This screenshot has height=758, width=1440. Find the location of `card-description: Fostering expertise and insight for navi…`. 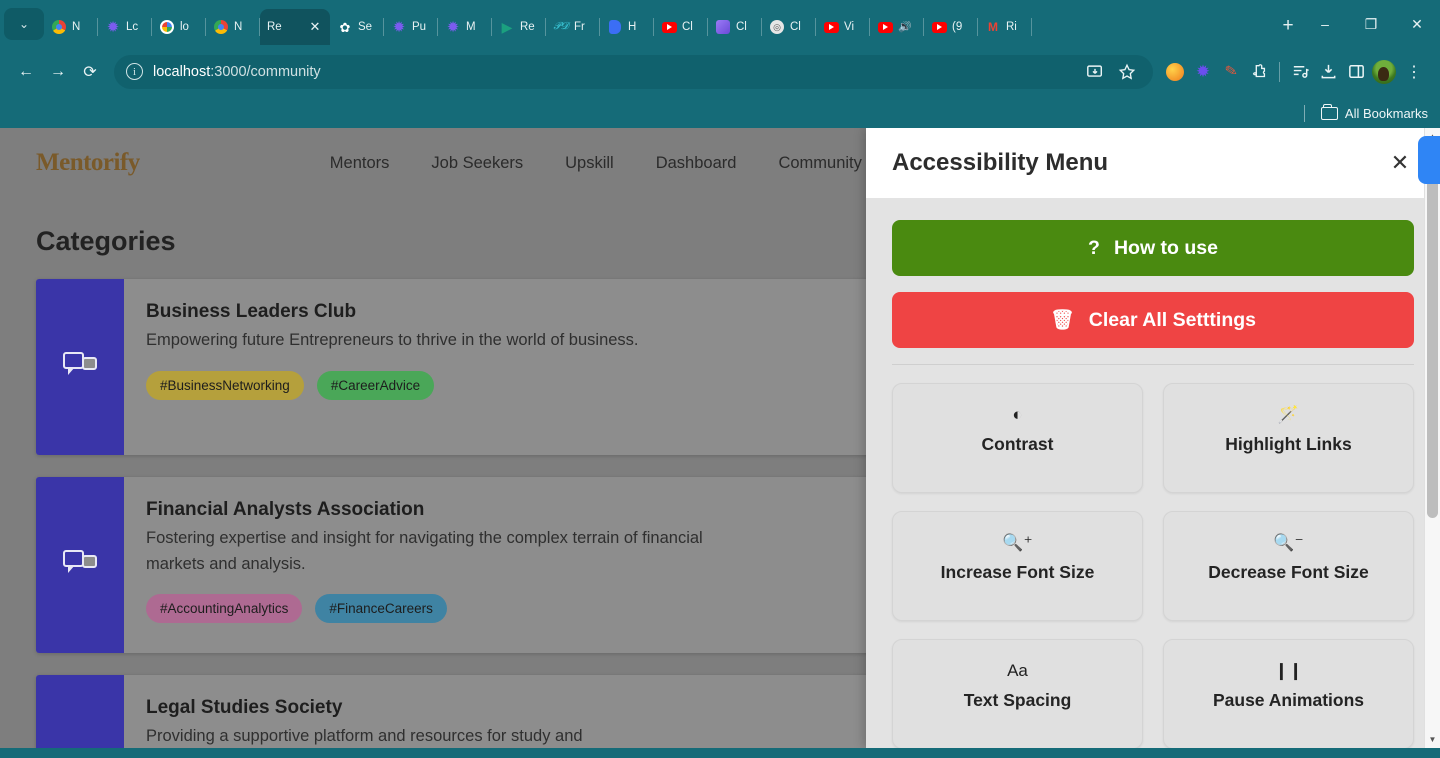

card-description: Fostering expertise and insight for navi… is located at coordinates (424, 551).